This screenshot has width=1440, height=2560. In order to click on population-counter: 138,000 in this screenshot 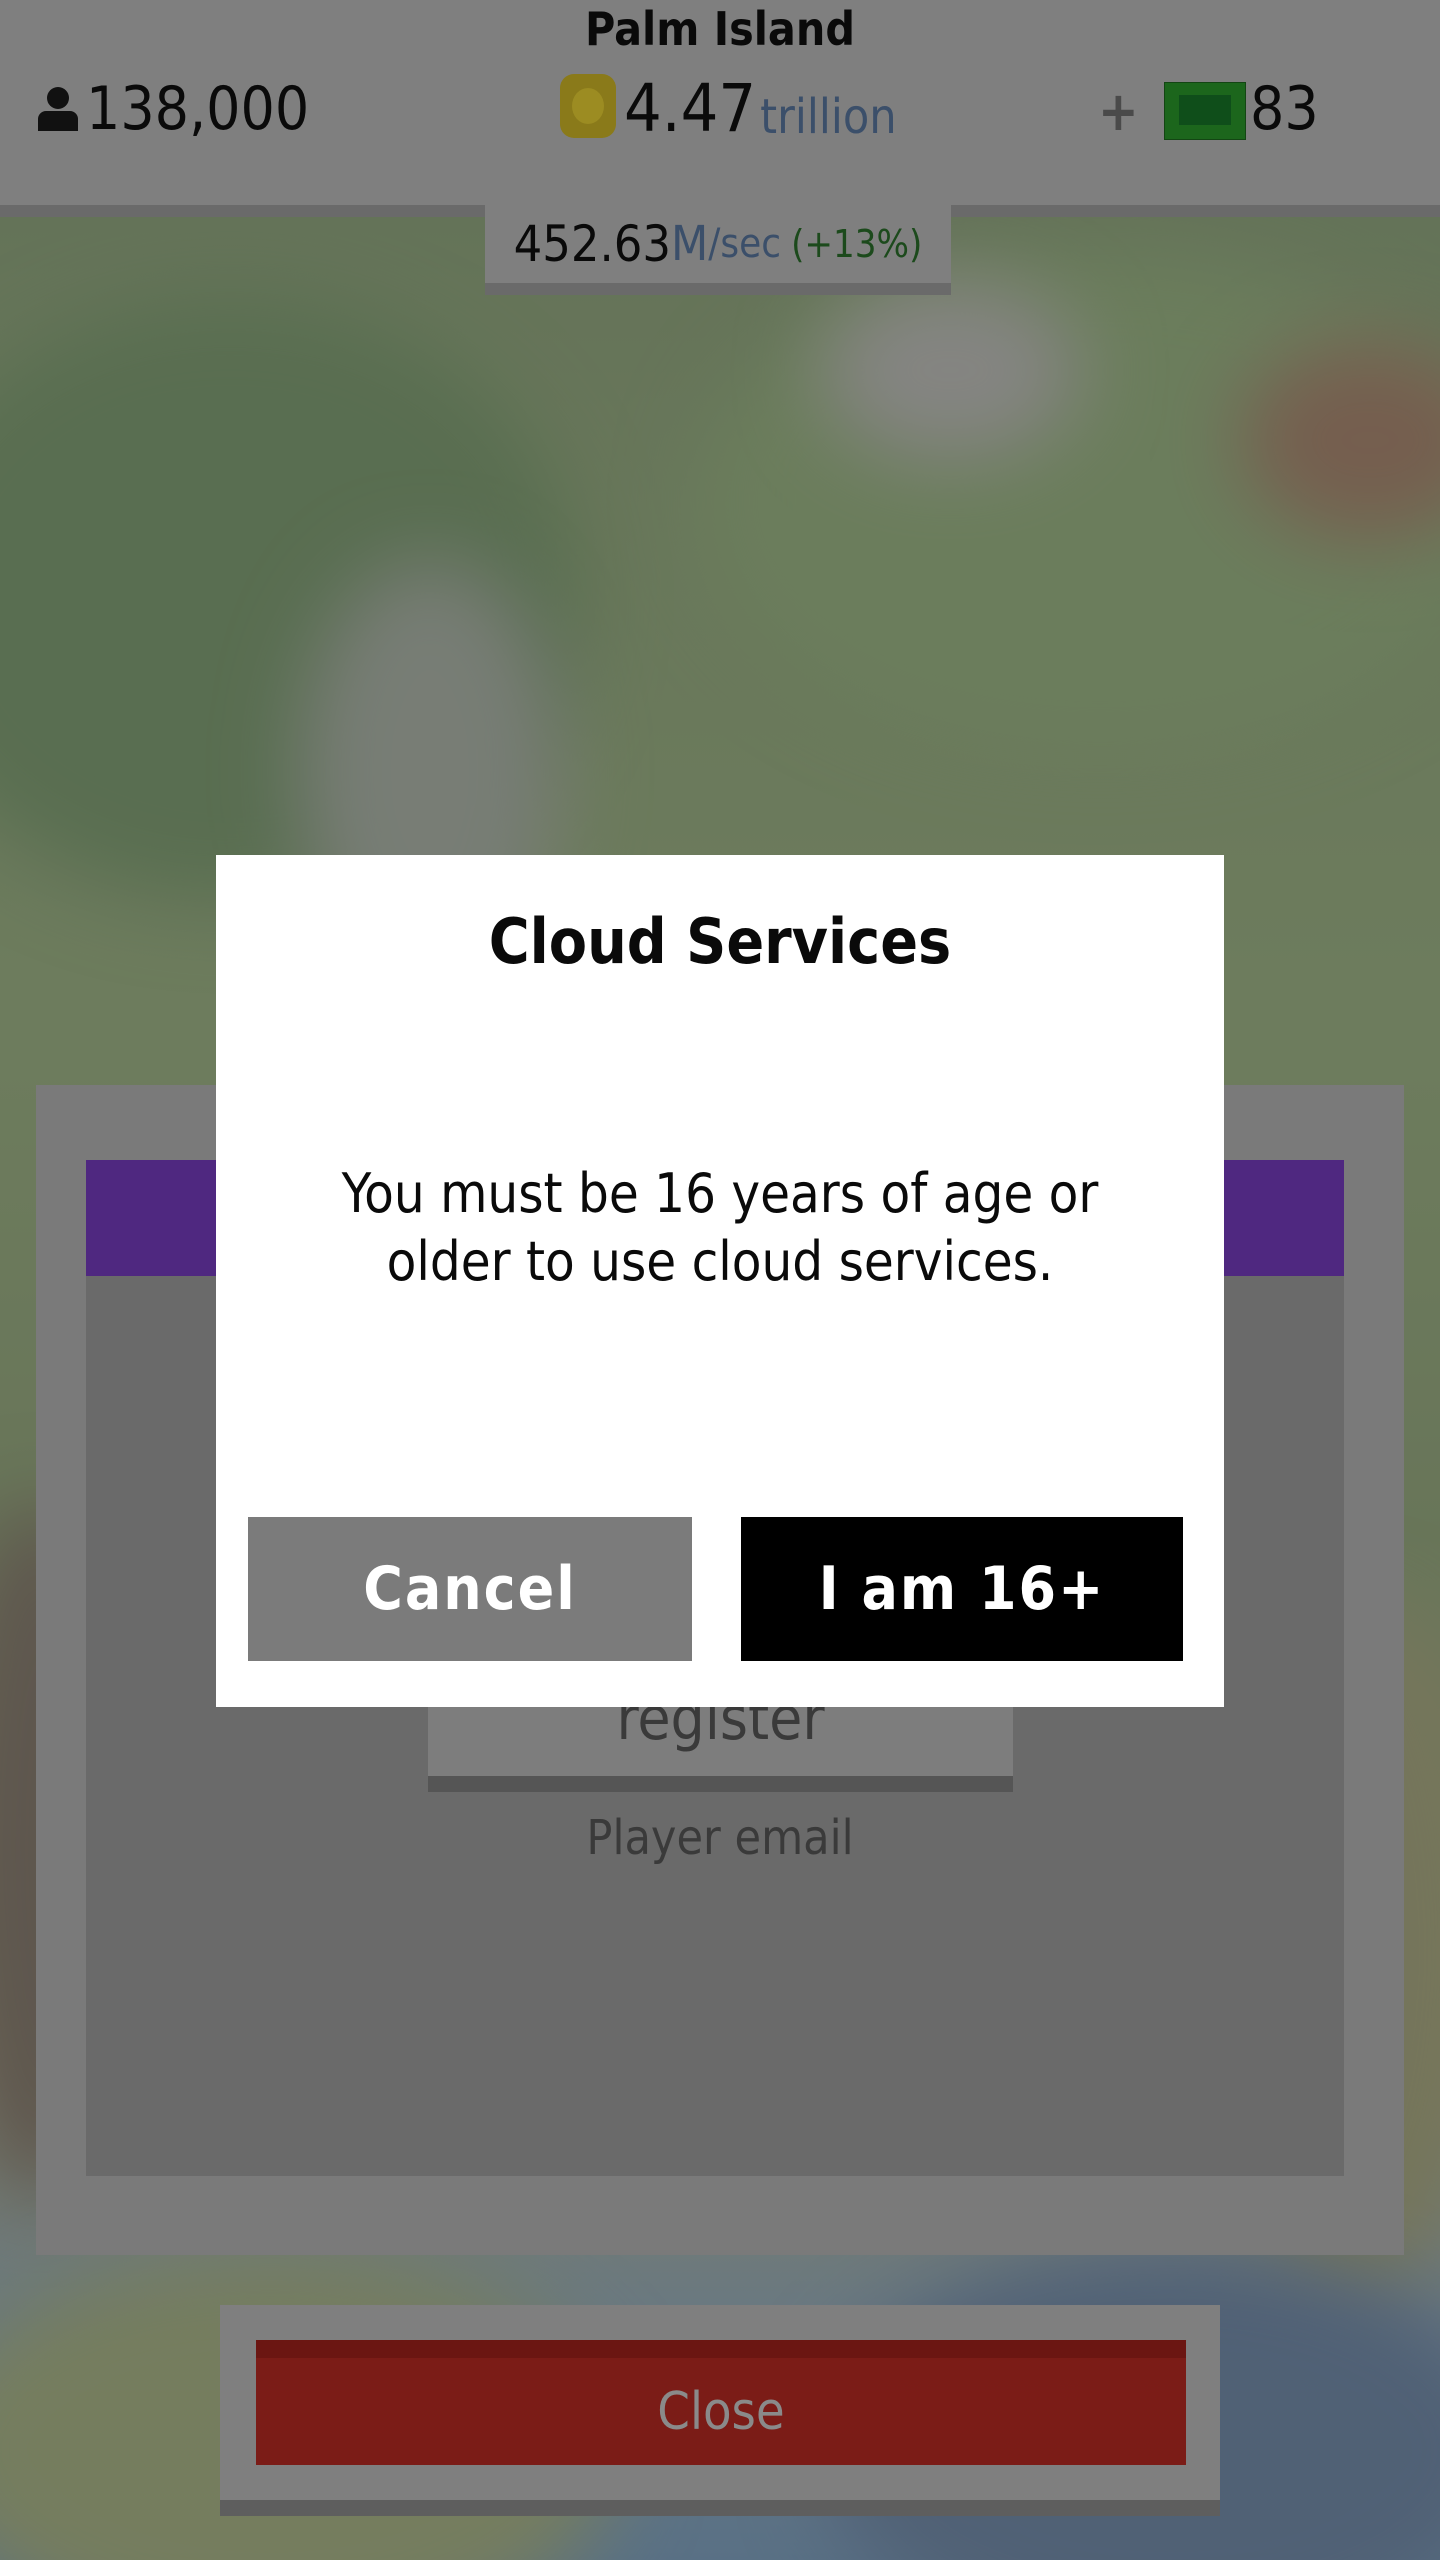, I will do `click(172, 109)`.